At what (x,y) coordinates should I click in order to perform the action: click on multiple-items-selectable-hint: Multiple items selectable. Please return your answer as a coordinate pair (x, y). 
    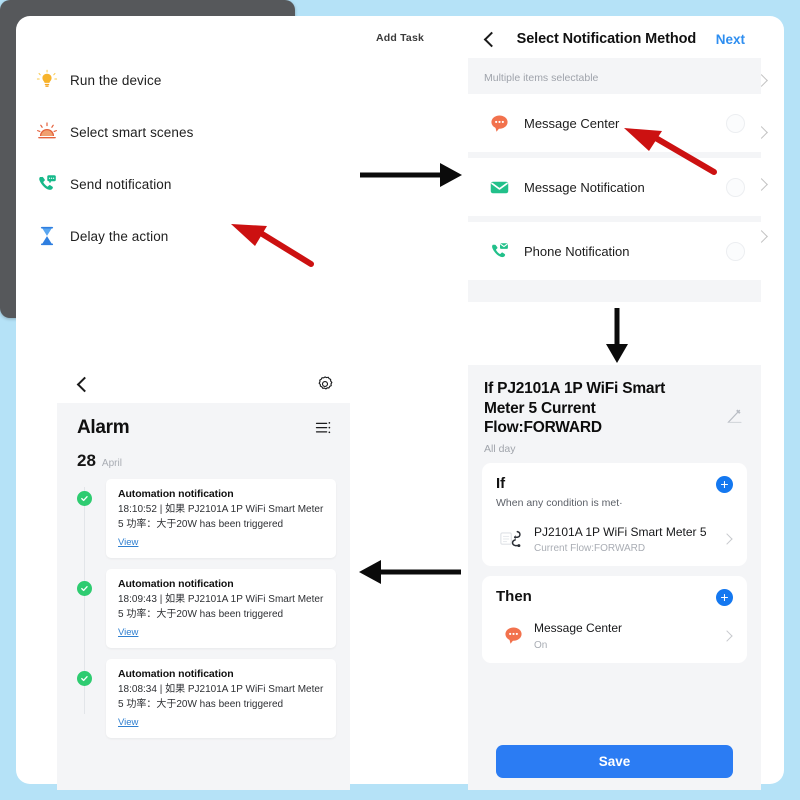
    Looking at the image, I should click on (614, 76).